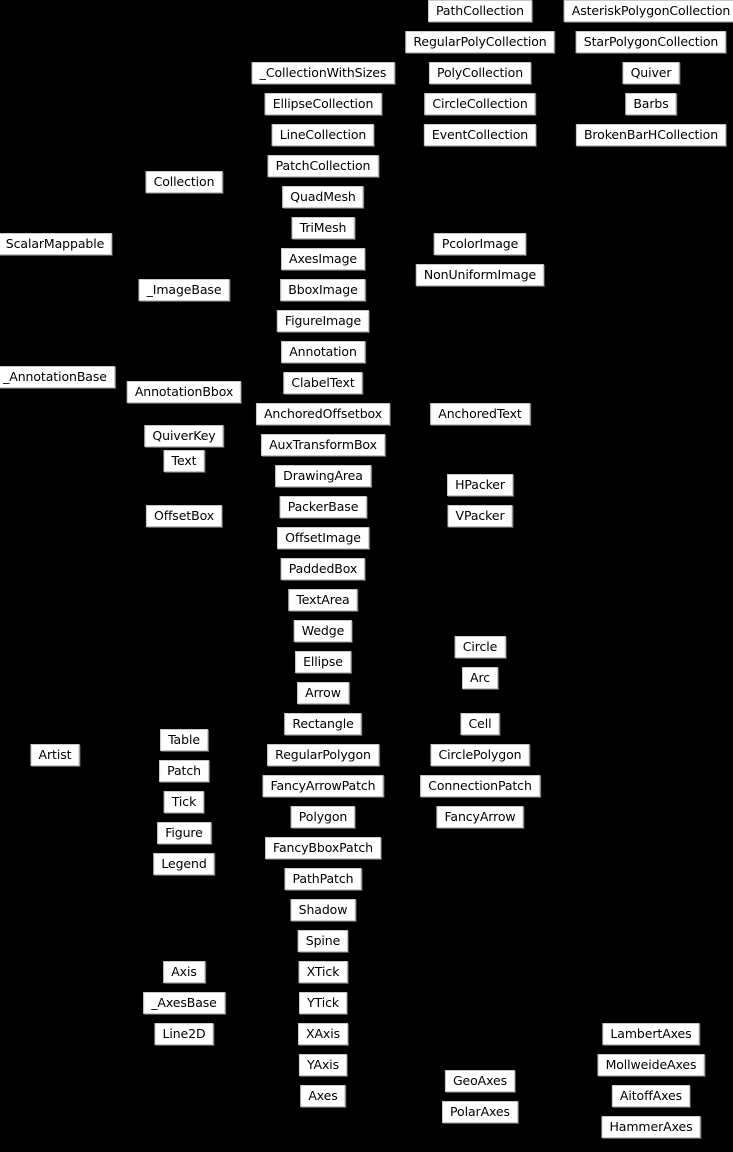 This screenshot has height=1152, width=733. Describe the element at coordinates (323, 1065) in the screenshot. I see `class-node: YAxis` at that location.